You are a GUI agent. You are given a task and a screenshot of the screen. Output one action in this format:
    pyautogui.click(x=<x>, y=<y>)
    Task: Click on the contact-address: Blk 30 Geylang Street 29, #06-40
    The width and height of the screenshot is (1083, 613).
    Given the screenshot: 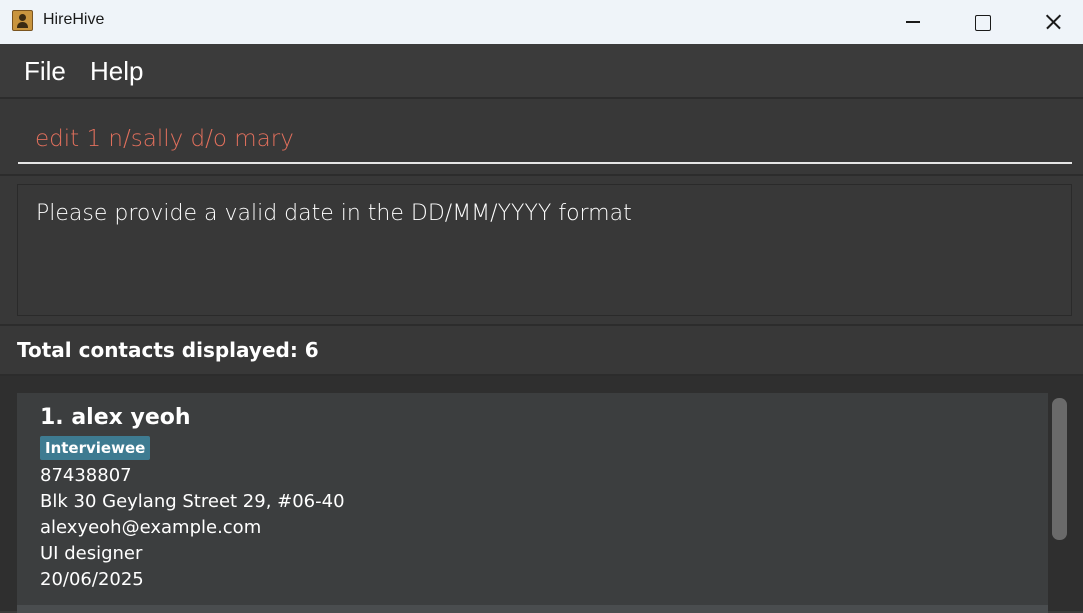 What is the action you would take?
    pyautogui.click(x=192, y=501)
    